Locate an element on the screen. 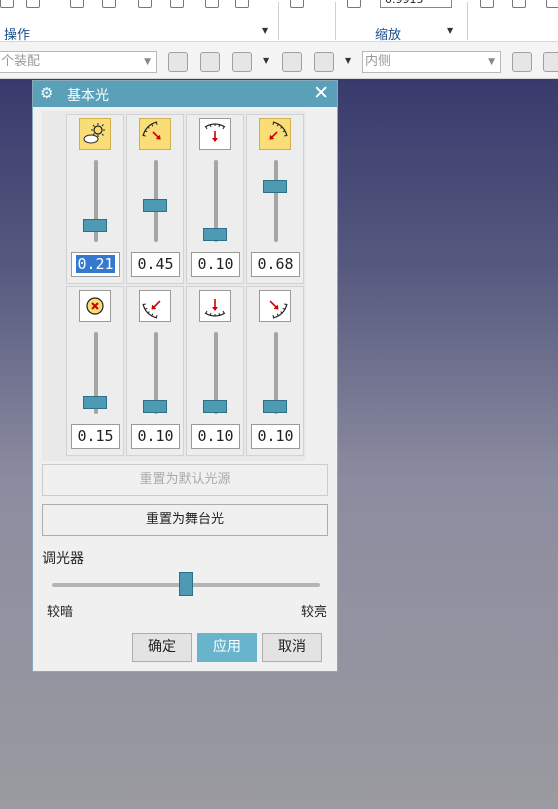 The width and height of the screenshot is (558, 809). ribbon-group-operations-label: 操作 is located at coordinates (17, 35).